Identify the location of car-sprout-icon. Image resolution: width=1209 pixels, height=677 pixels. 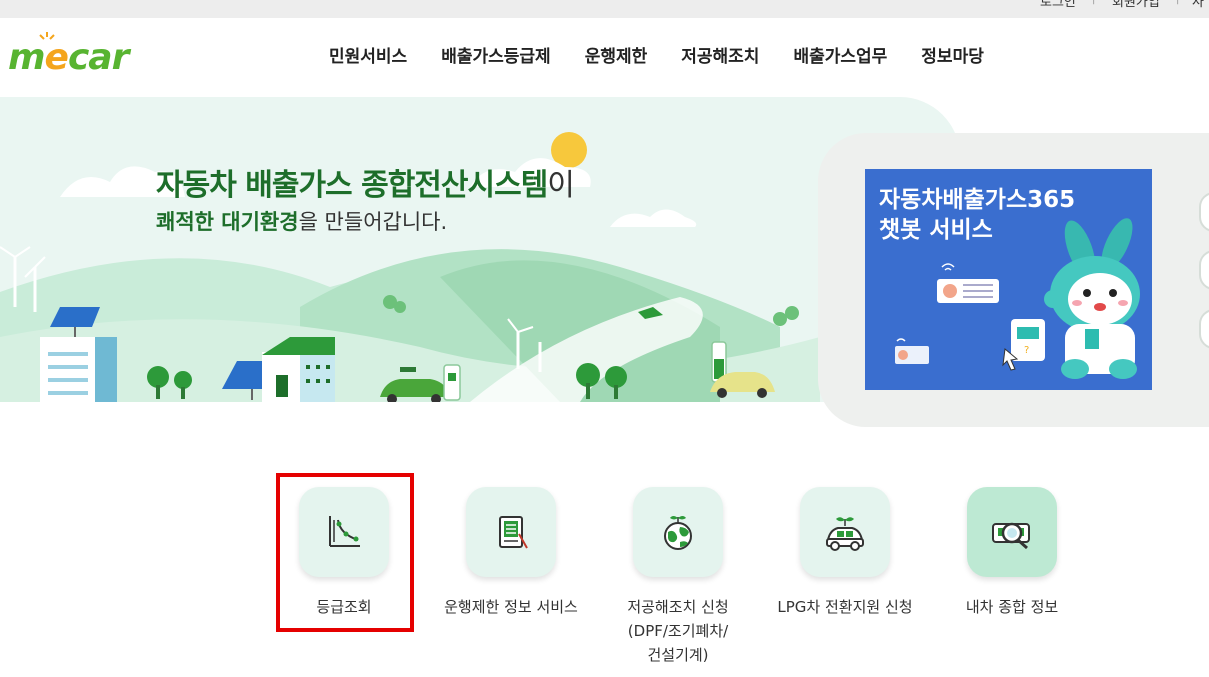
(845, 534).